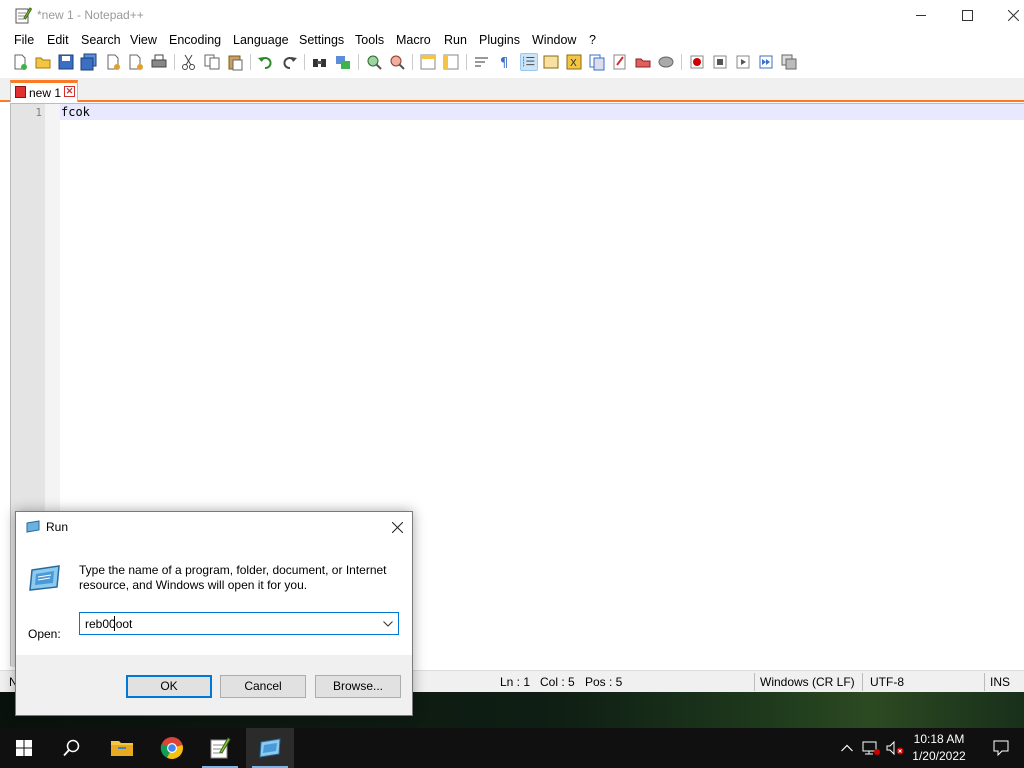 The image size is (1024, 768). I want to click on undo-icon, so click(266, 62).